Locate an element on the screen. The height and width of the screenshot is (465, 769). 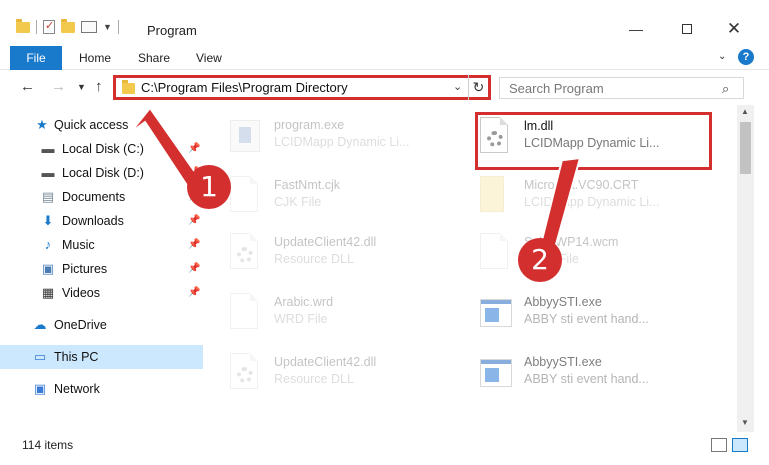
toolbar-divider is located at coordinates (118, 27).